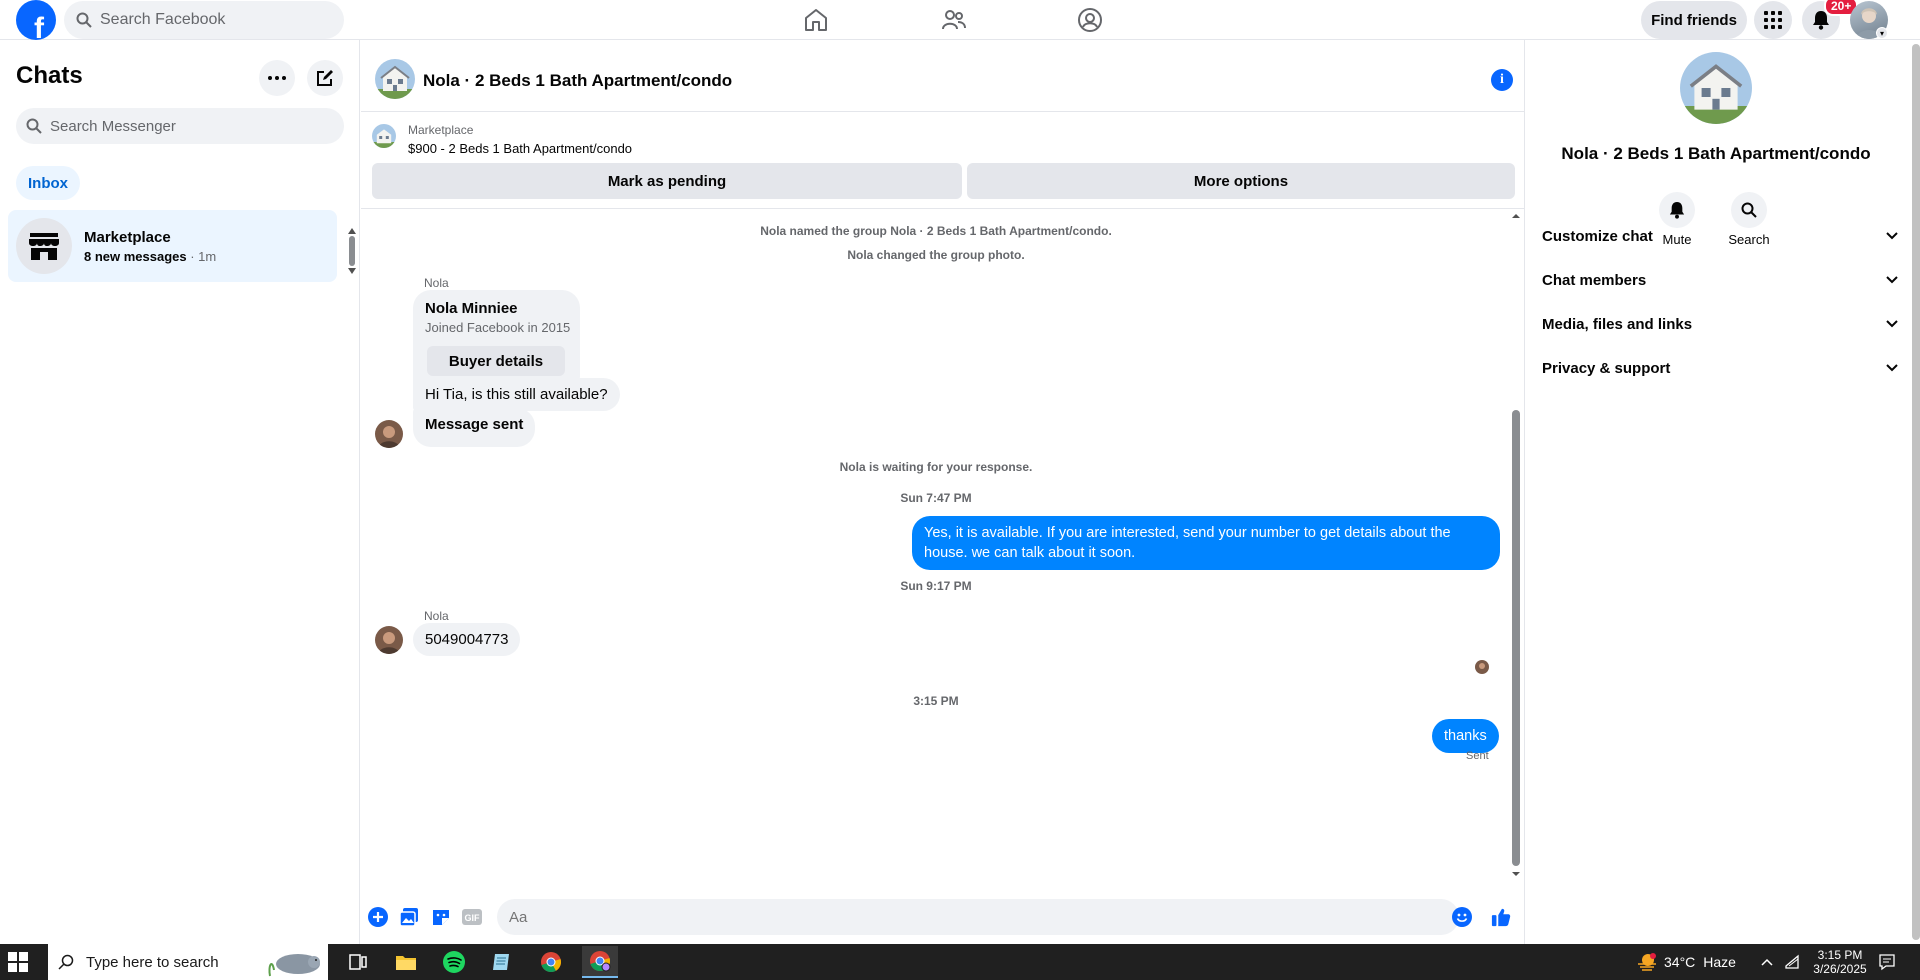 This screenshot has width=1920, height=980. What do you see at coordinates (1720, 280) in the screenshot?
I see `chat-members-section: Chat members` at bounding box center [1720, 280].